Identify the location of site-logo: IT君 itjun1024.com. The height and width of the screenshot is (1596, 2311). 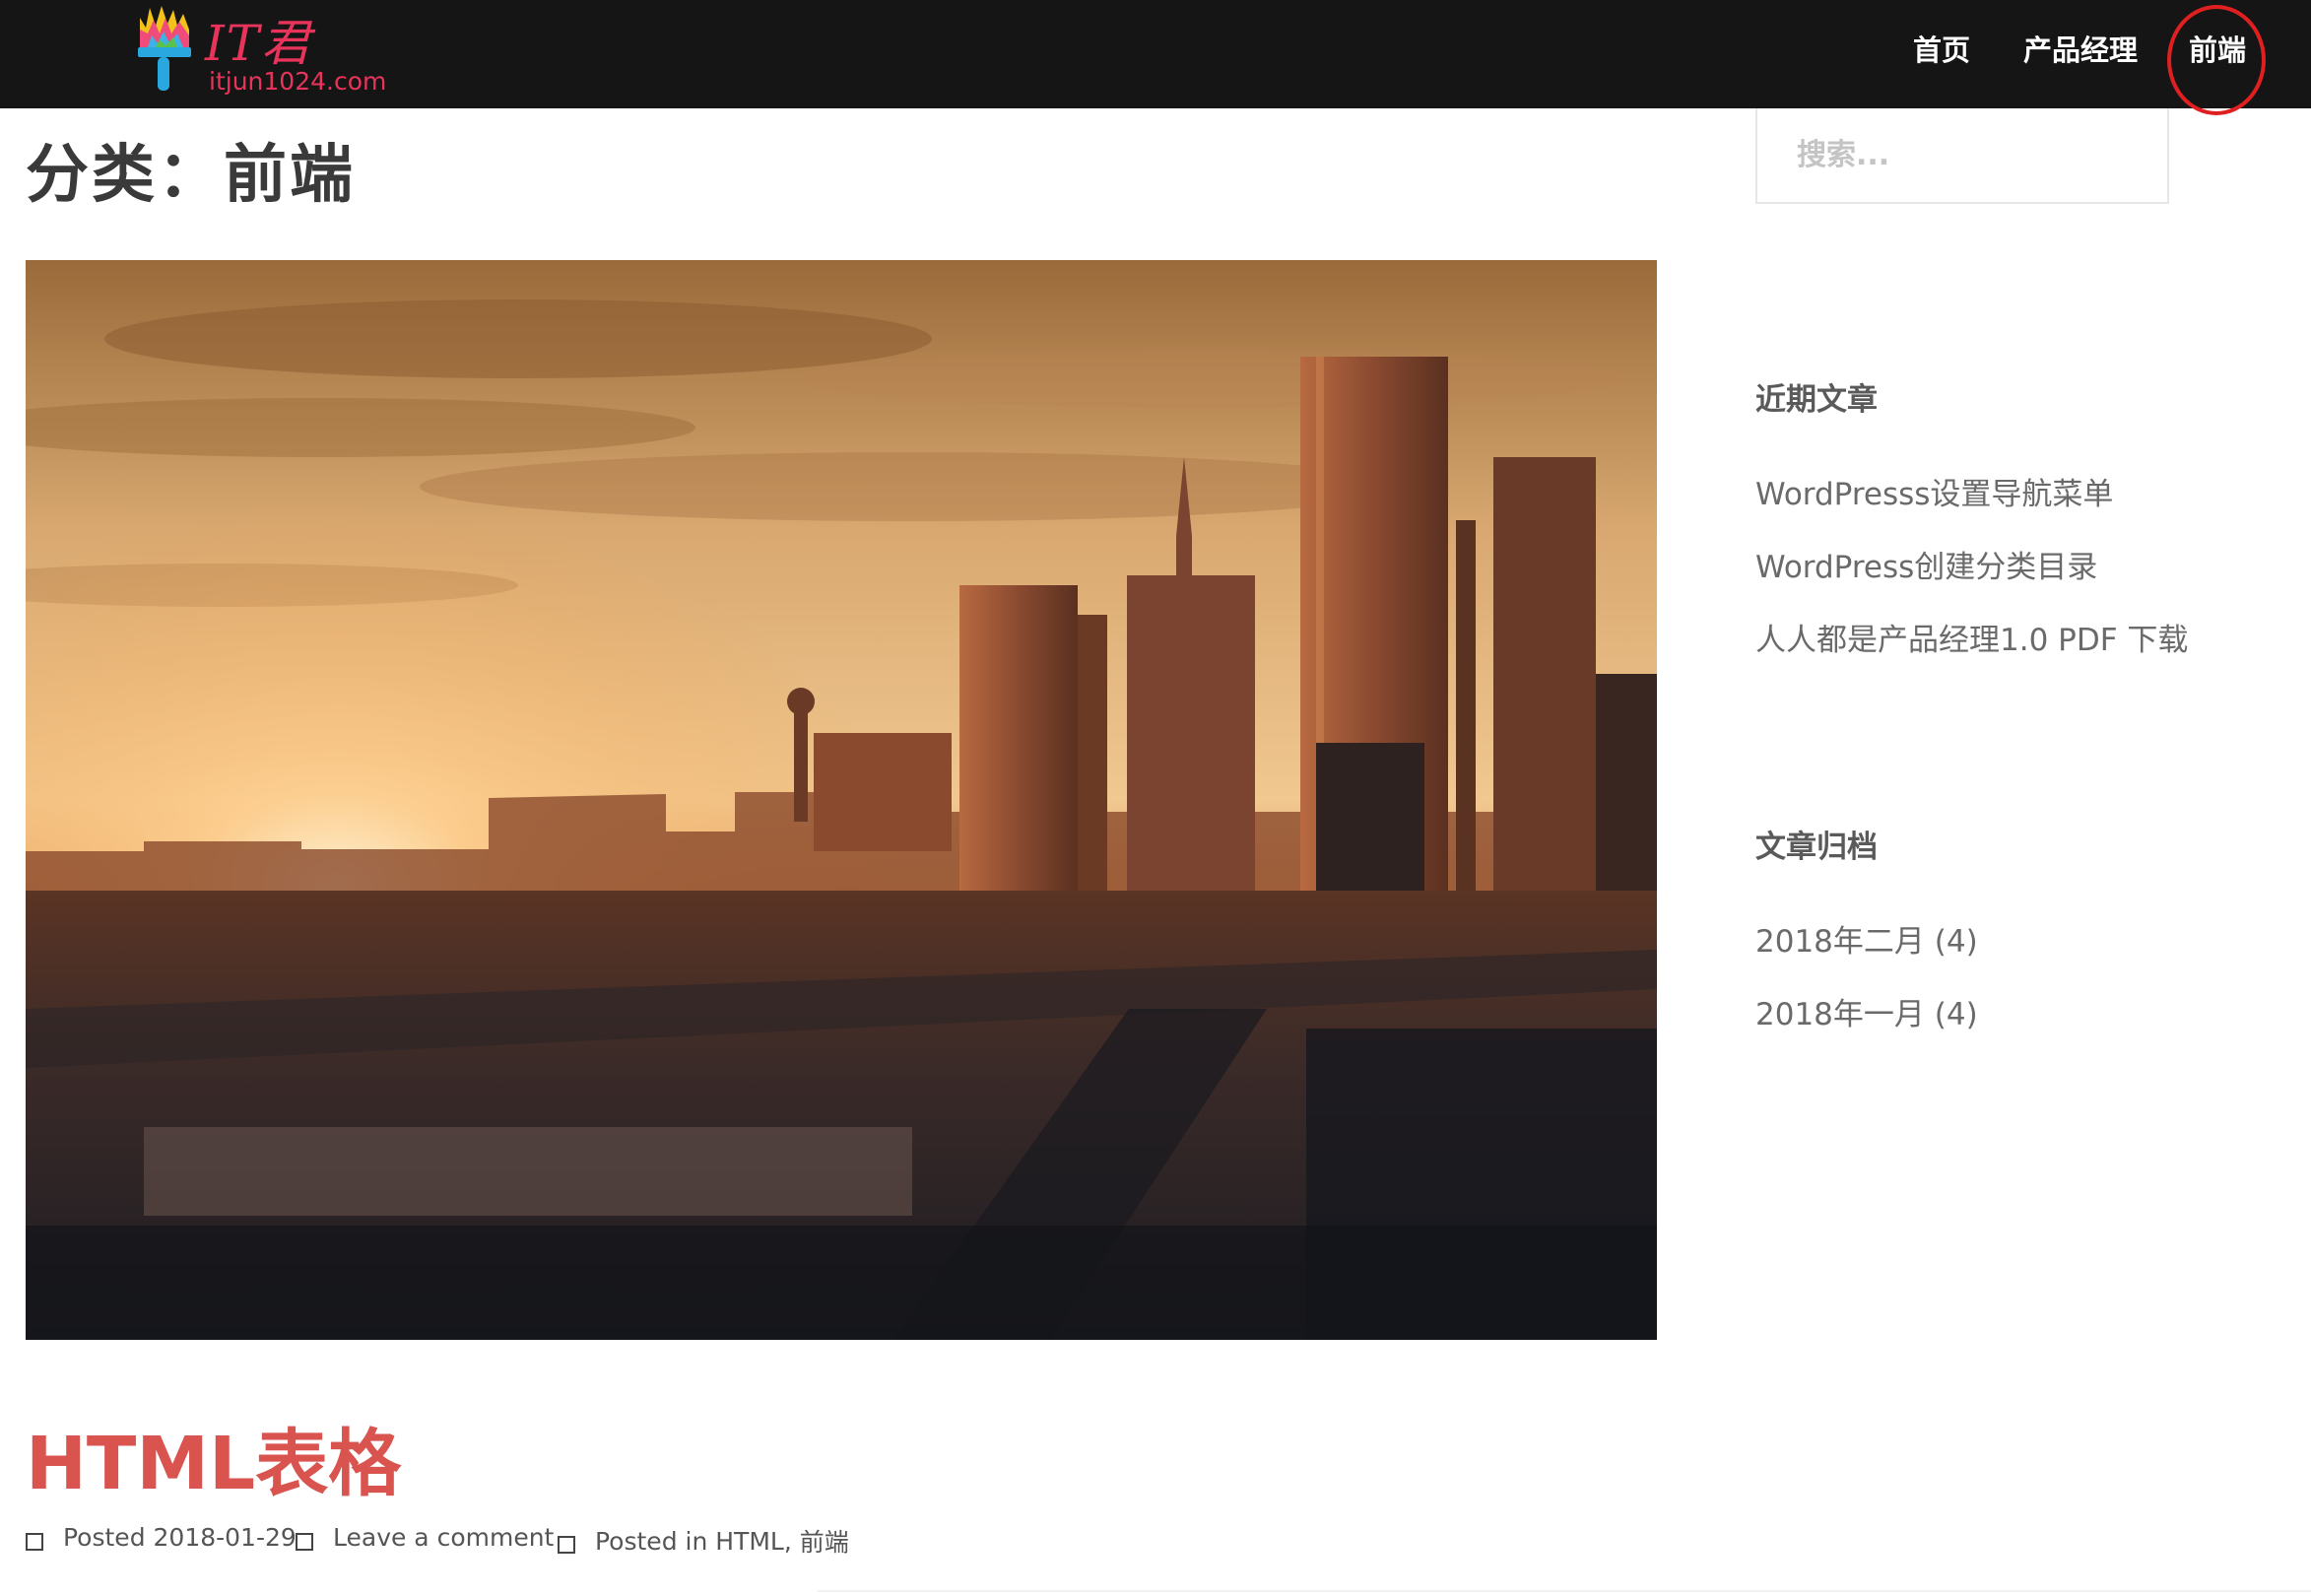
(262, 53).